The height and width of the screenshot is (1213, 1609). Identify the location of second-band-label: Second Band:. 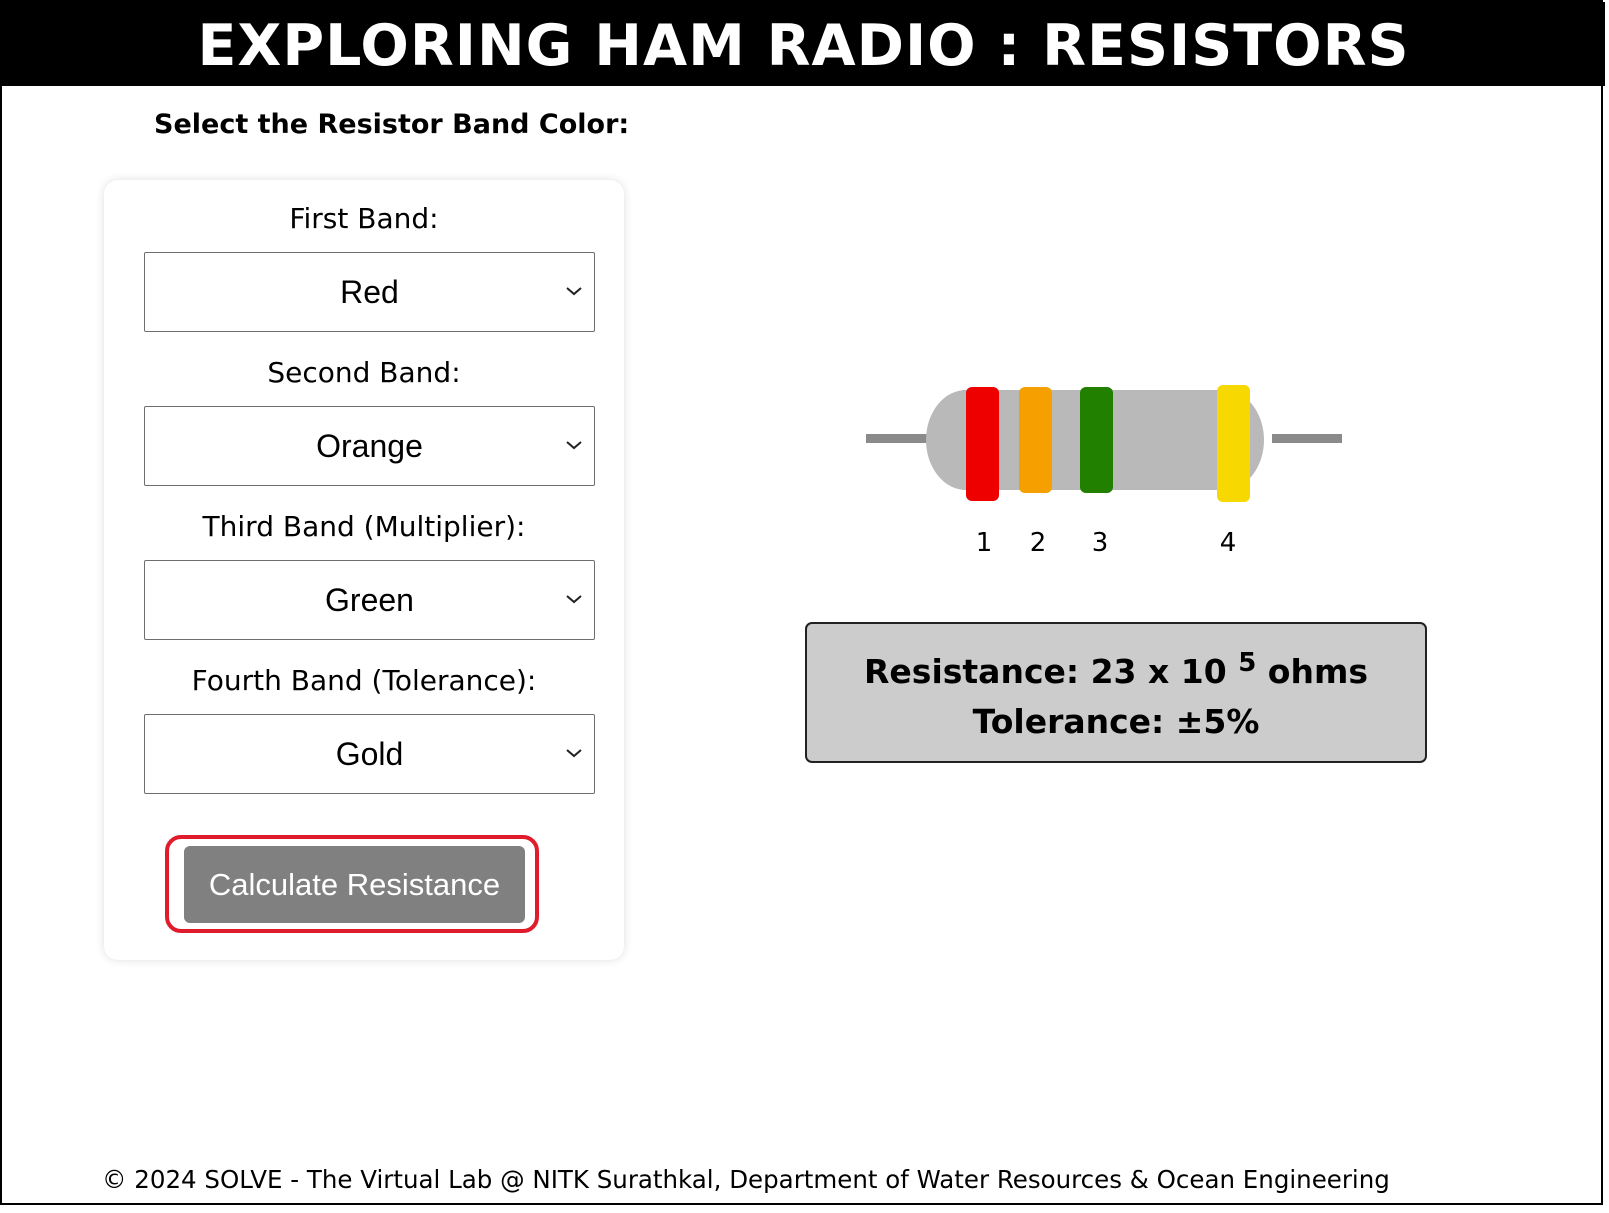
(364, 372).